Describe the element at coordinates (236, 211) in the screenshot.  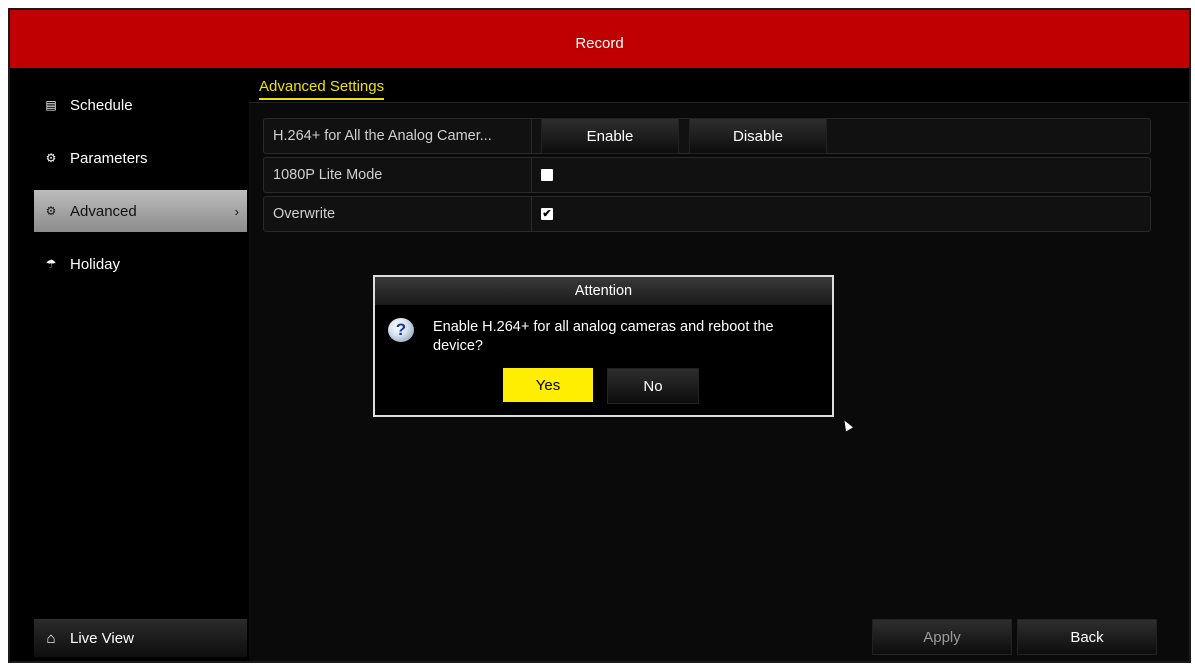
I see `chevron-right-icon: ›` at that location.